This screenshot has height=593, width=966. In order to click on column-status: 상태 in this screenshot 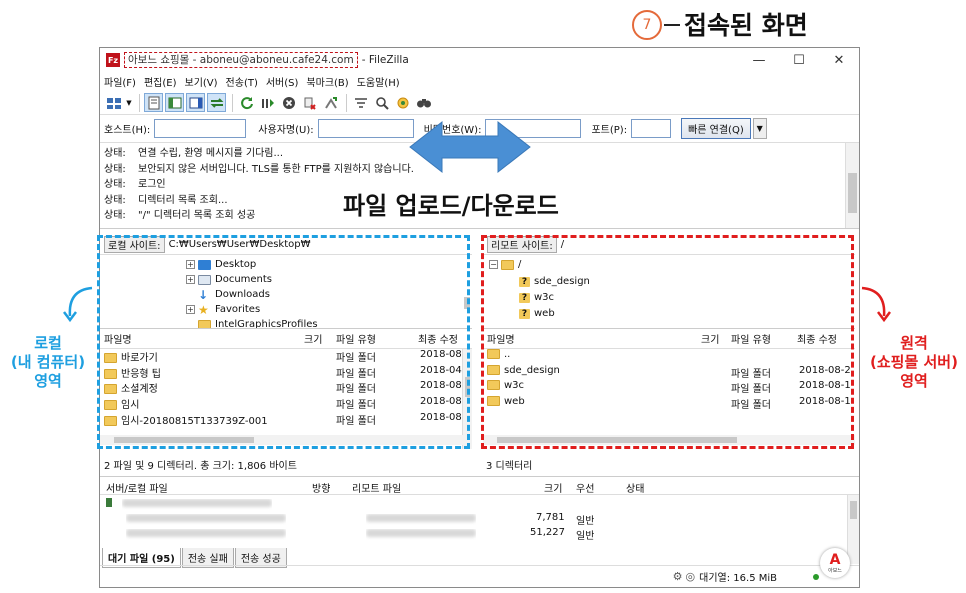, I will do `click(635, 487)`.